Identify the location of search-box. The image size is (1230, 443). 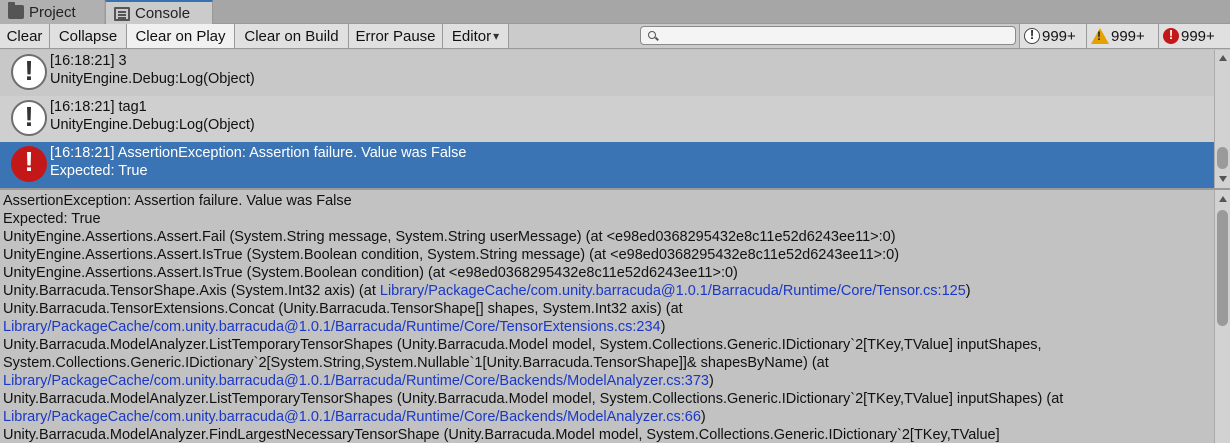
(828, 35).